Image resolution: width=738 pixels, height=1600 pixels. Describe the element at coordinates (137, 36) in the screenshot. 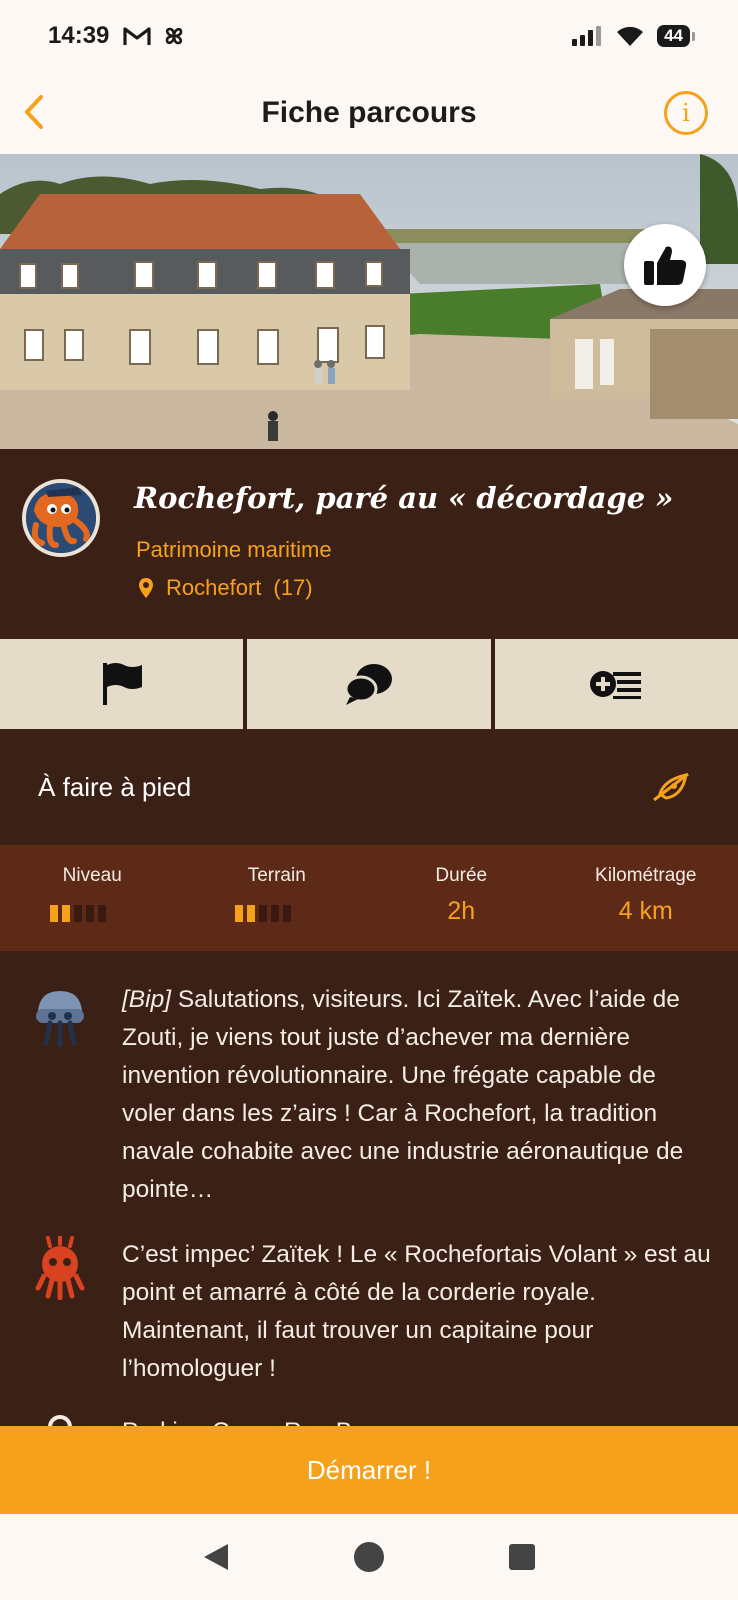

I see `gmail-icon` at that location.